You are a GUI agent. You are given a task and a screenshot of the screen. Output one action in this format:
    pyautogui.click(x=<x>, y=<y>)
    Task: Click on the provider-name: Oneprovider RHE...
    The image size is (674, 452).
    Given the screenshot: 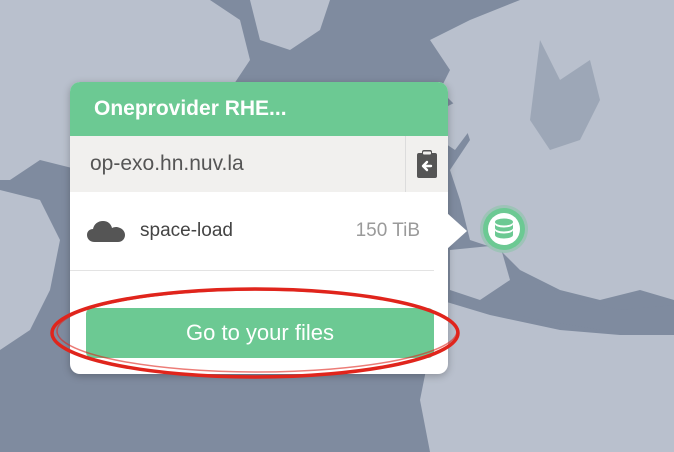 What is the action you would take?
    pyautogui.click(x=259, y=109)
    